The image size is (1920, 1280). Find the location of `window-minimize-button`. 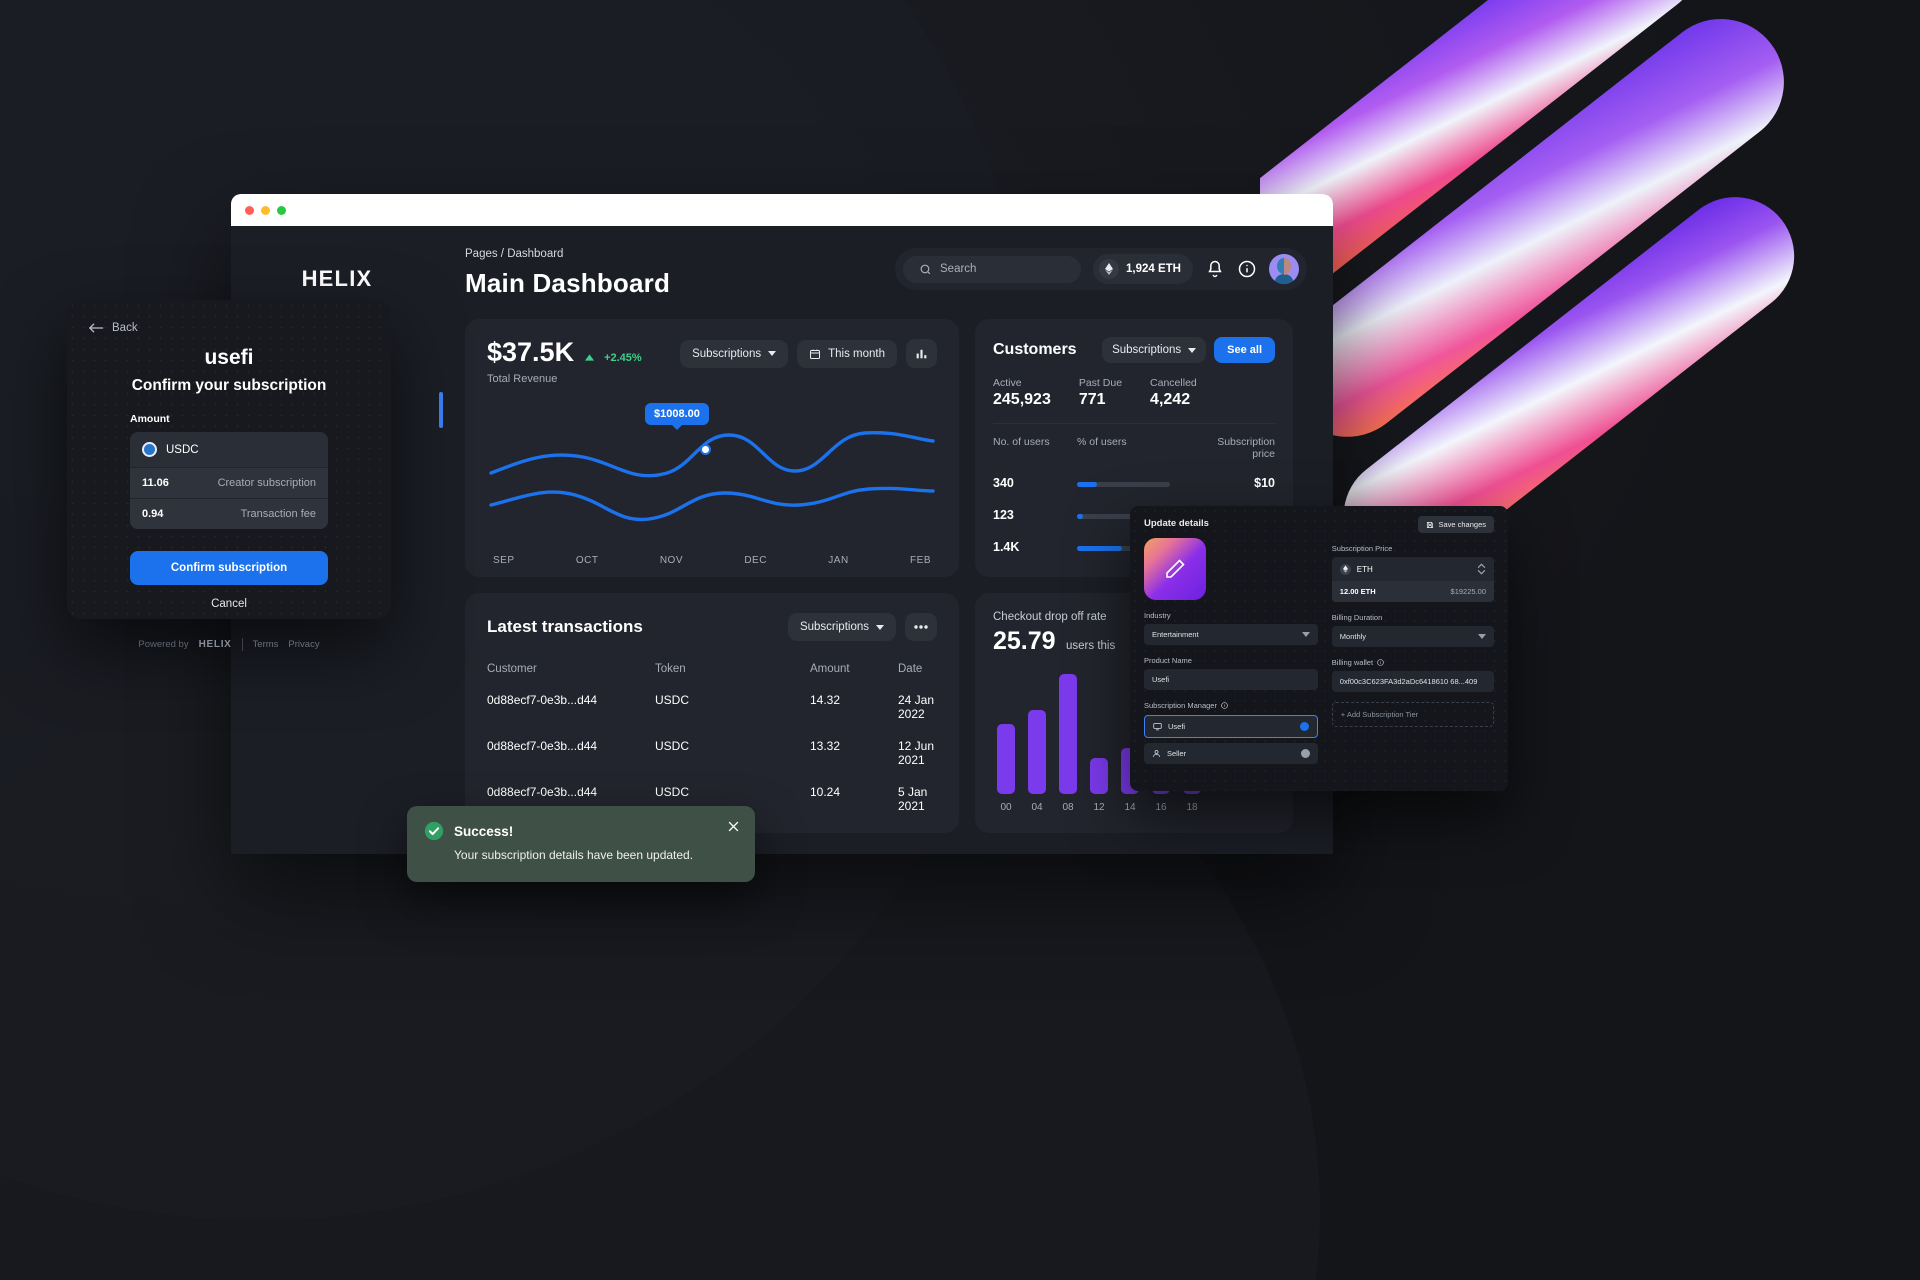

window-minimize-button is located at coordinates (265, 210).